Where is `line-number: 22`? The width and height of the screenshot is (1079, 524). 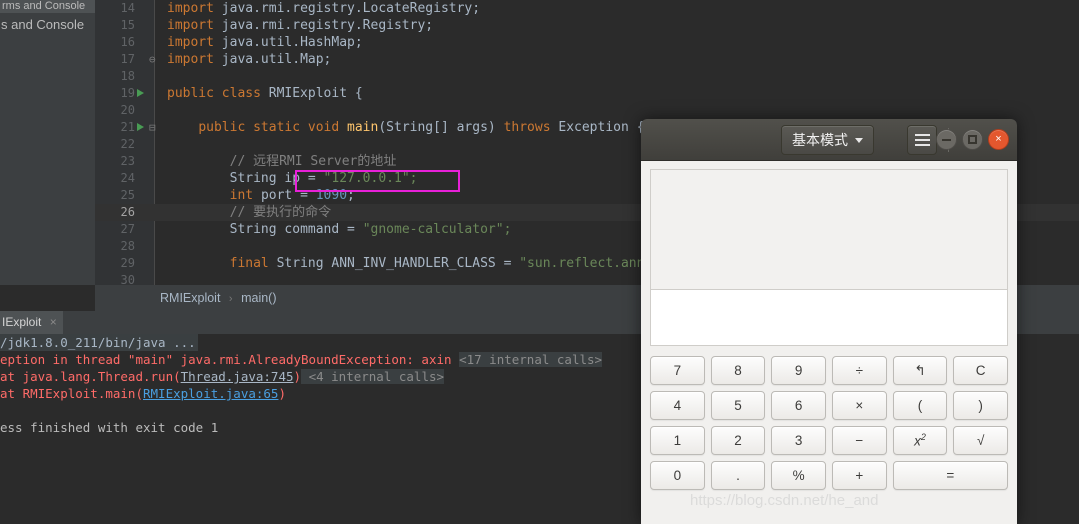 line-number: 22 is located at coordinates (127, 144).